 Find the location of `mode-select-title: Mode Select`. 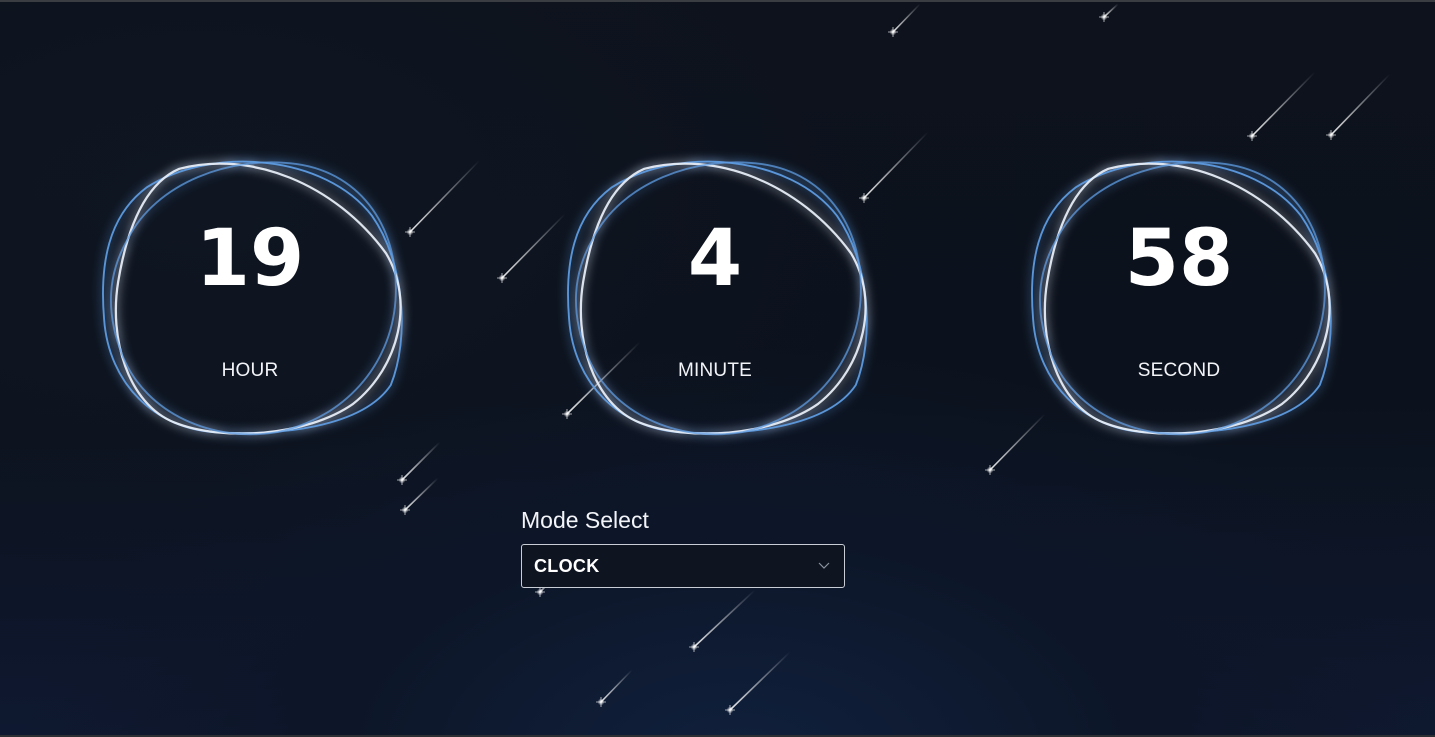

mode-select-title: Mode Select is located at coordinates (585, 520).